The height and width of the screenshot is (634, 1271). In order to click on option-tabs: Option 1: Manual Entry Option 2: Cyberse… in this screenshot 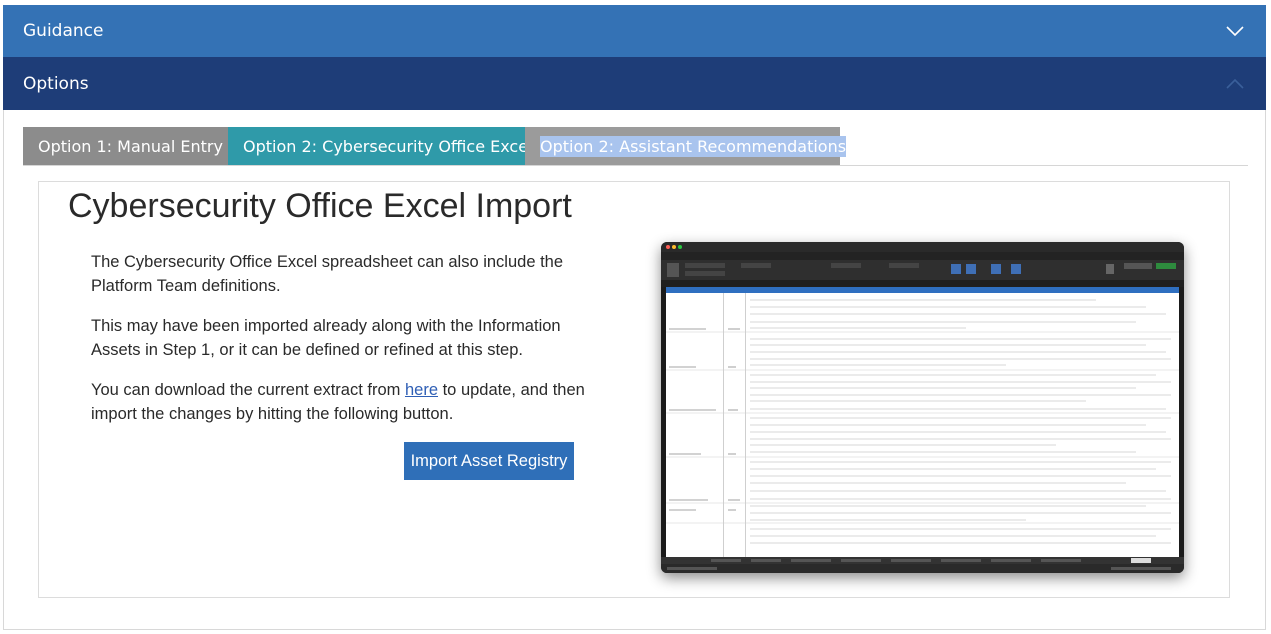, I will do `click(635, 146)`.